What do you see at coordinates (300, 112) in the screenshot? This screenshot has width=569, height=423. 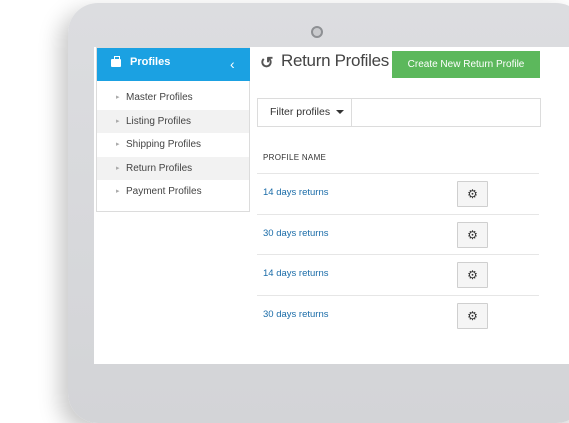 I see `filter-label: Filter profiles` at bounding box center [300, 112].